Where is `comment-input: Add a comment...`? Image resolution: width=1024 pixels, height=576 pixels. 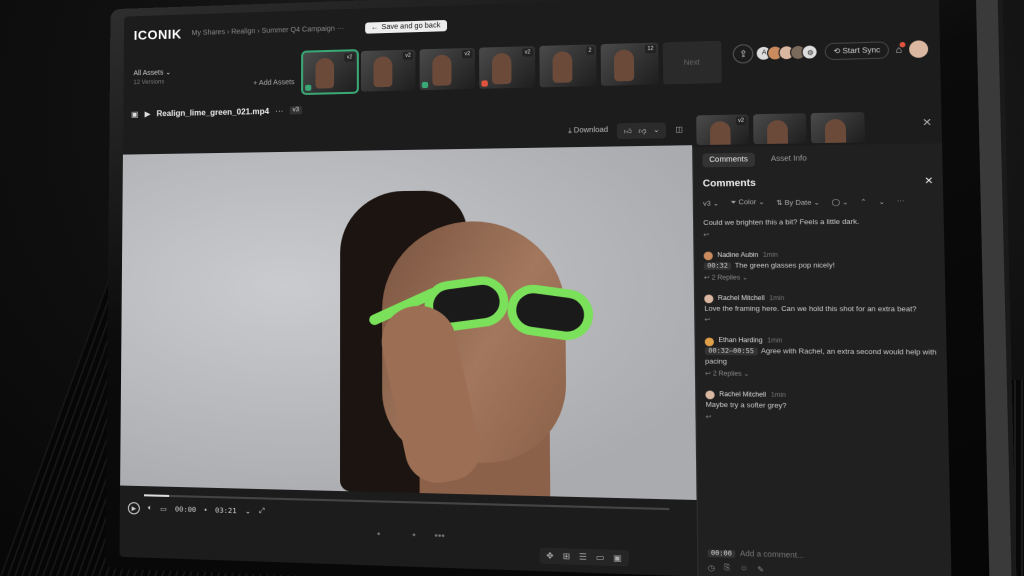 comment-input: Add a comment... is located at coordinates (772, 555).